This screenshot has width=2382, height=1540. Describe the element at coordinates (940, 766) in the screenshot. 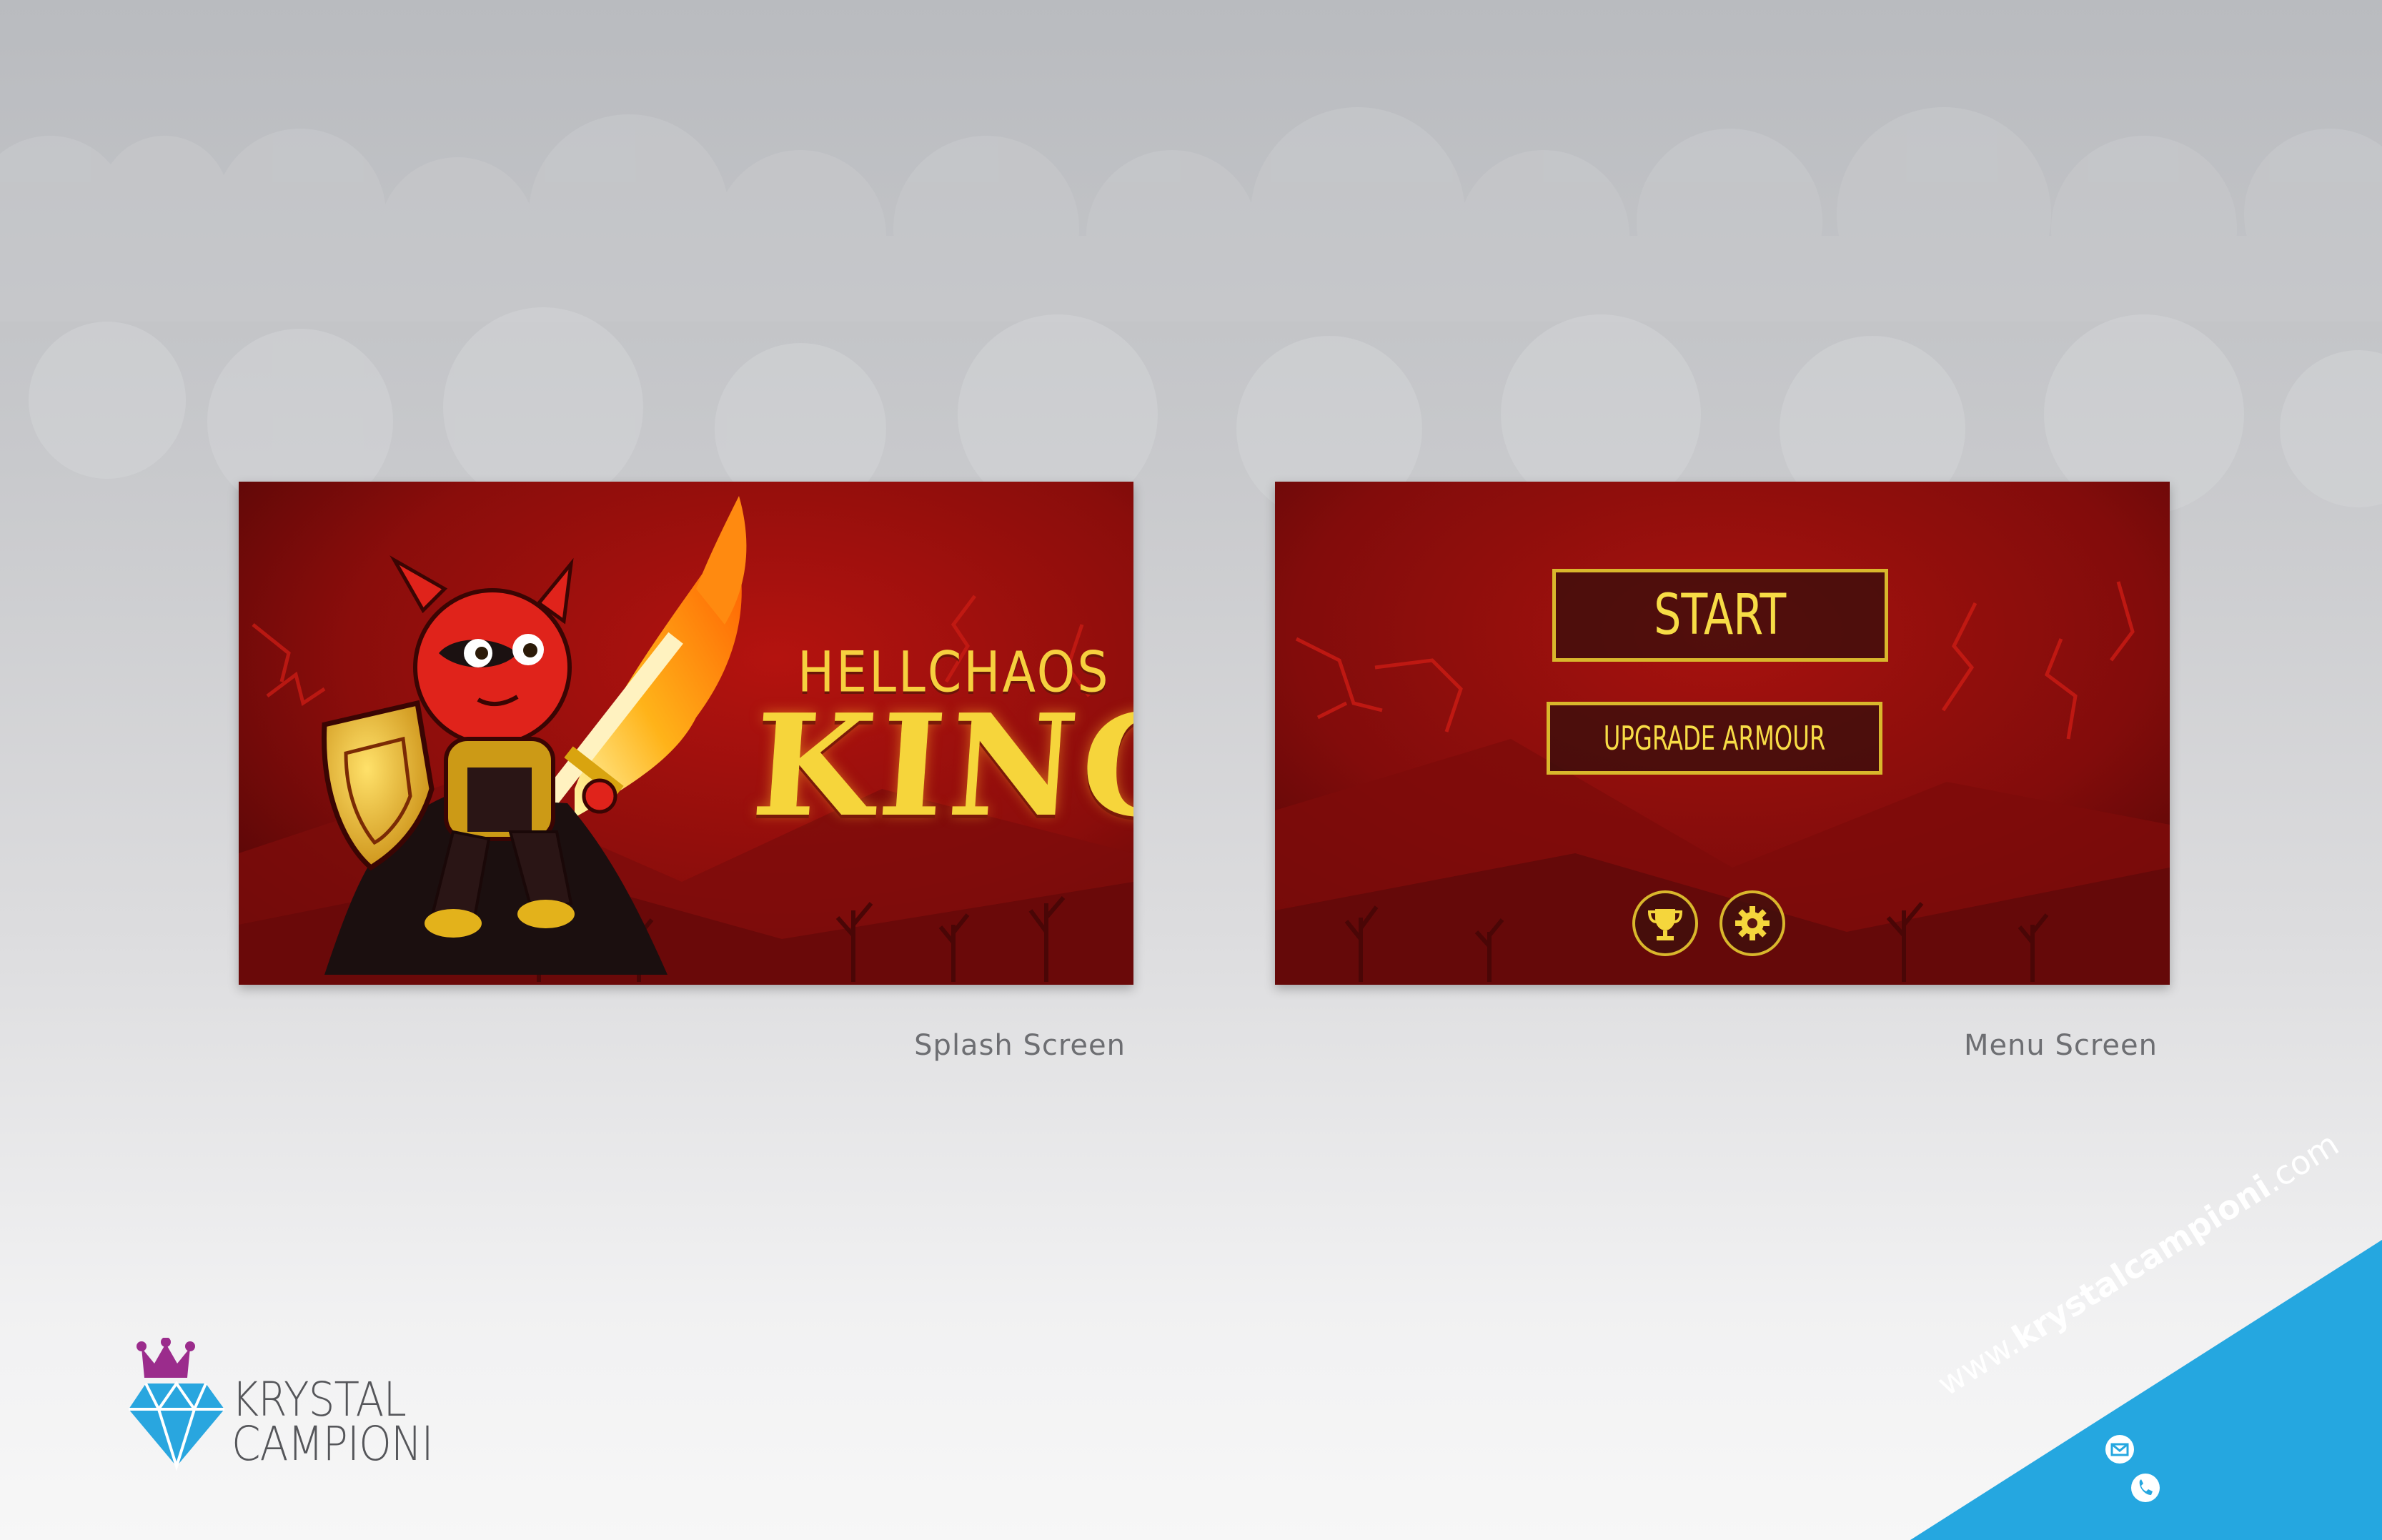

I see `splash-title-big: KING` at that location.